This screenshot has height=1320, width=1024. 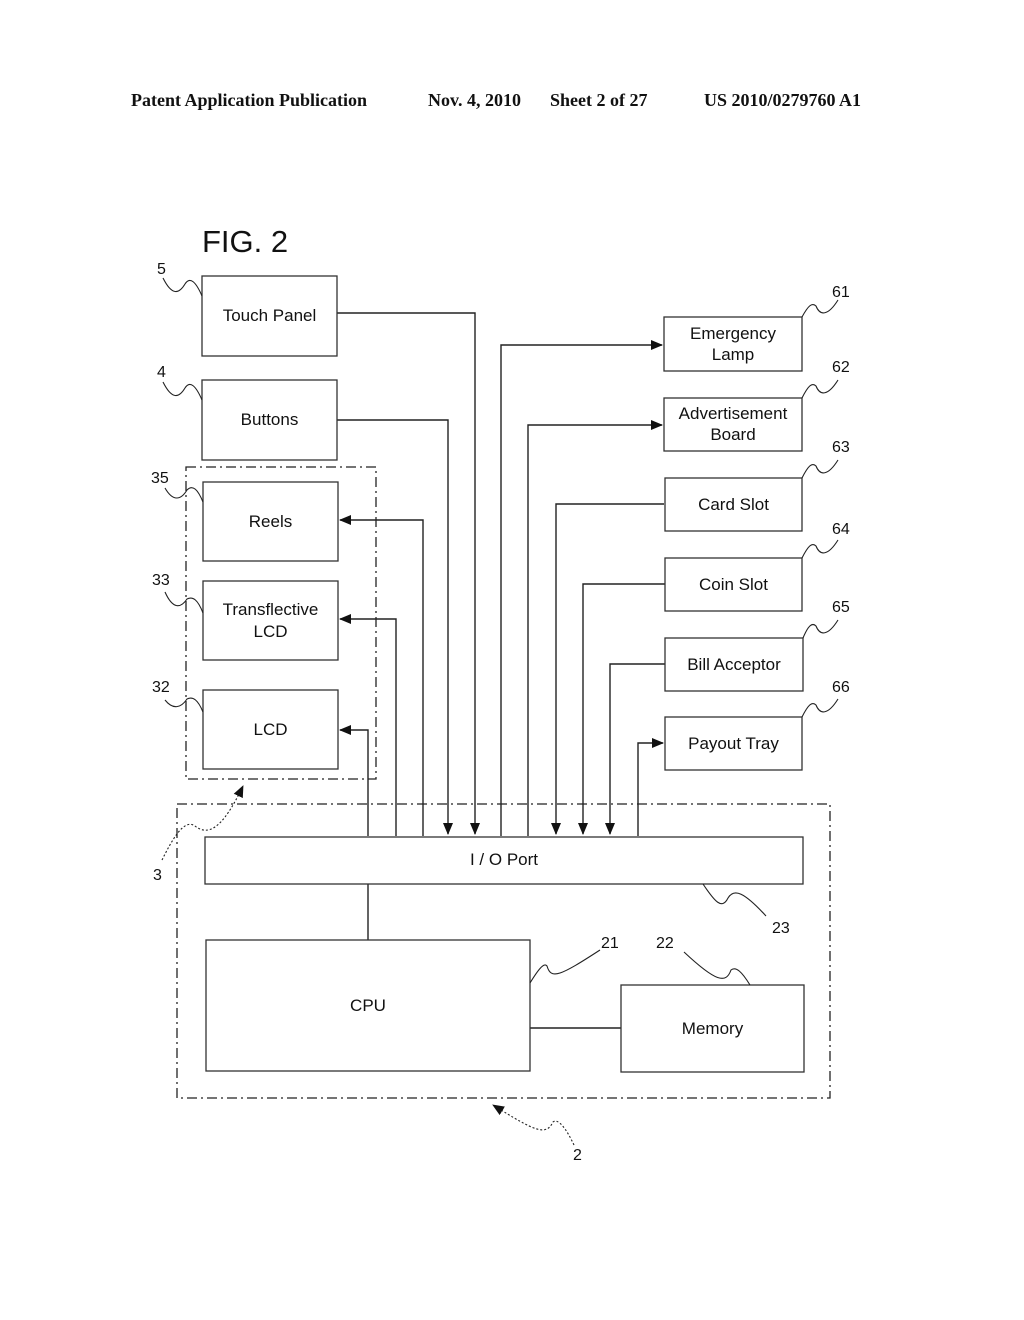 I want to click on block-transflective-lcd: Transflective LCD 33, so click(x=245, y=616).